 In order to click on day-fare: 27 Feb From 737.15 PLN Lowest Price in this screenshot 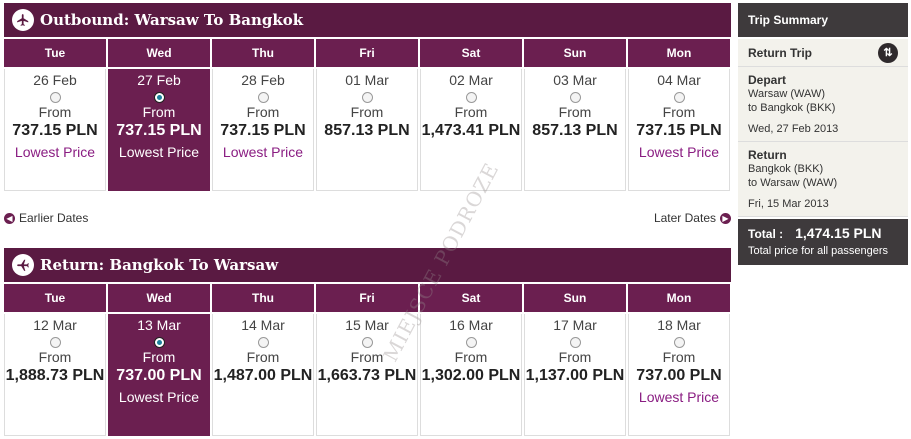, I will do `click(159, 130)`.